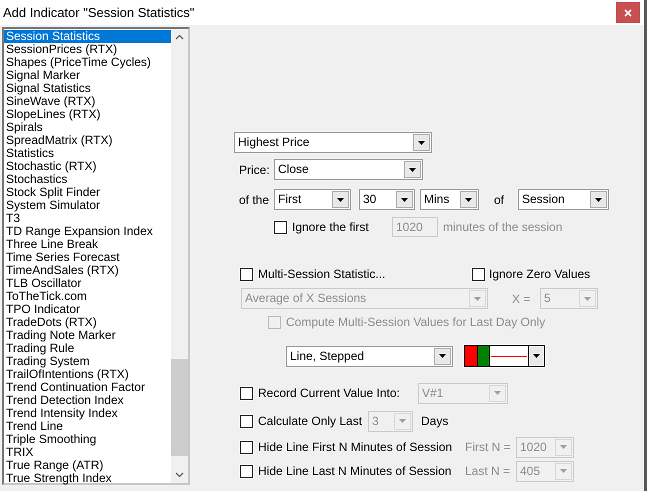  I want to click on unit-dropdown: Mins, so click(449, 199).